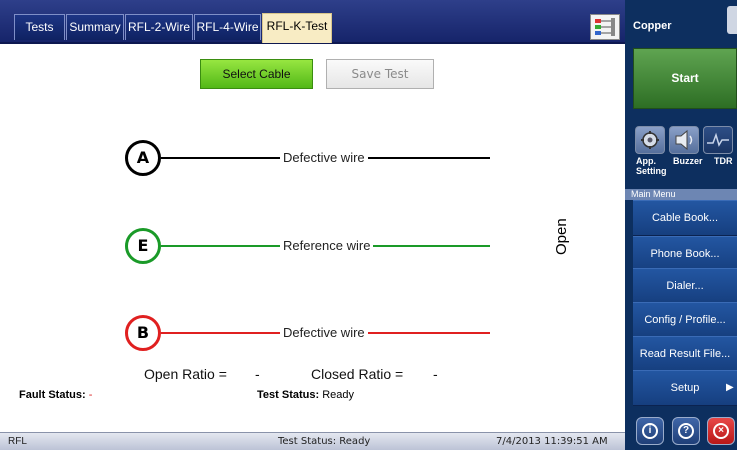  What do you see at coordinates (338, 395) in the screenshot?
I see `test-status-value: Ready` at bounding box center [338, 395].